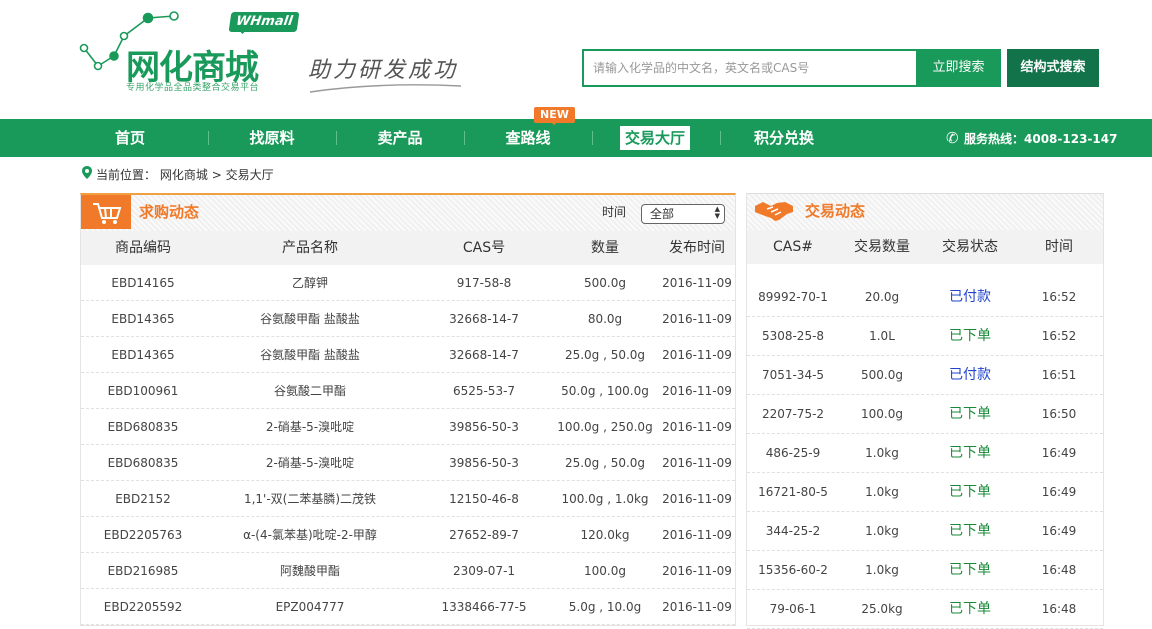  Describe the element at coordinates (605, 463) in the screenshot. I see `cell-quantity: 25.0g , 50.0g` at that location.